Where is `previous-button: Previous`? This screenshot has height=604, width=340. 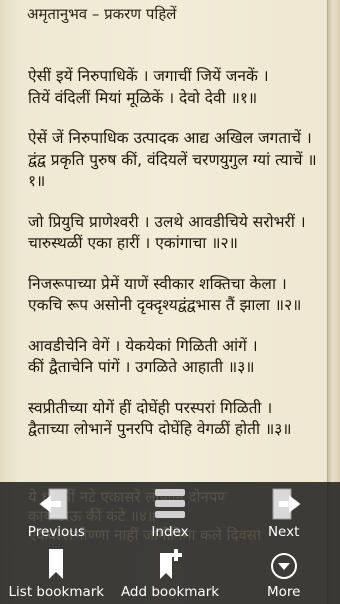
previous-button: Previous is located at coordinates (57, 513).